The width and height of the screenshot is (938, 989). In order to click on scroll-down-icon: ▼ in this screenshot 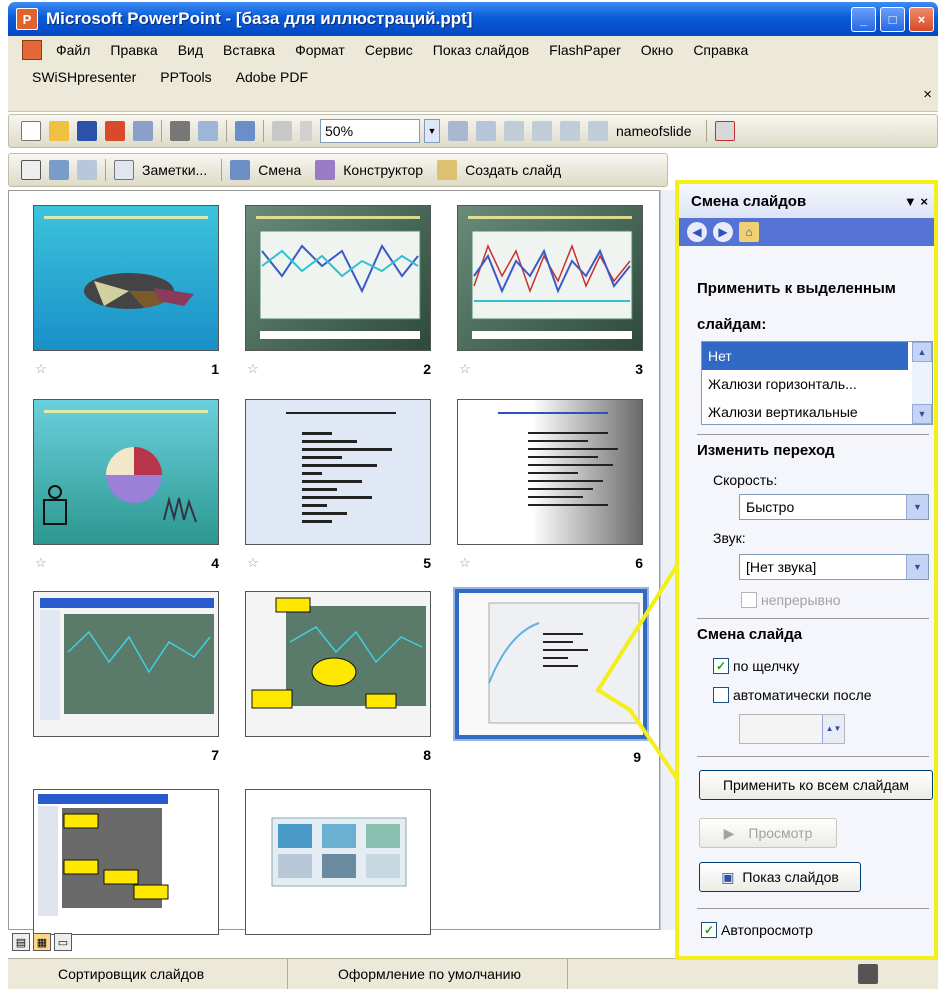, I will do `click(922, 414)`.